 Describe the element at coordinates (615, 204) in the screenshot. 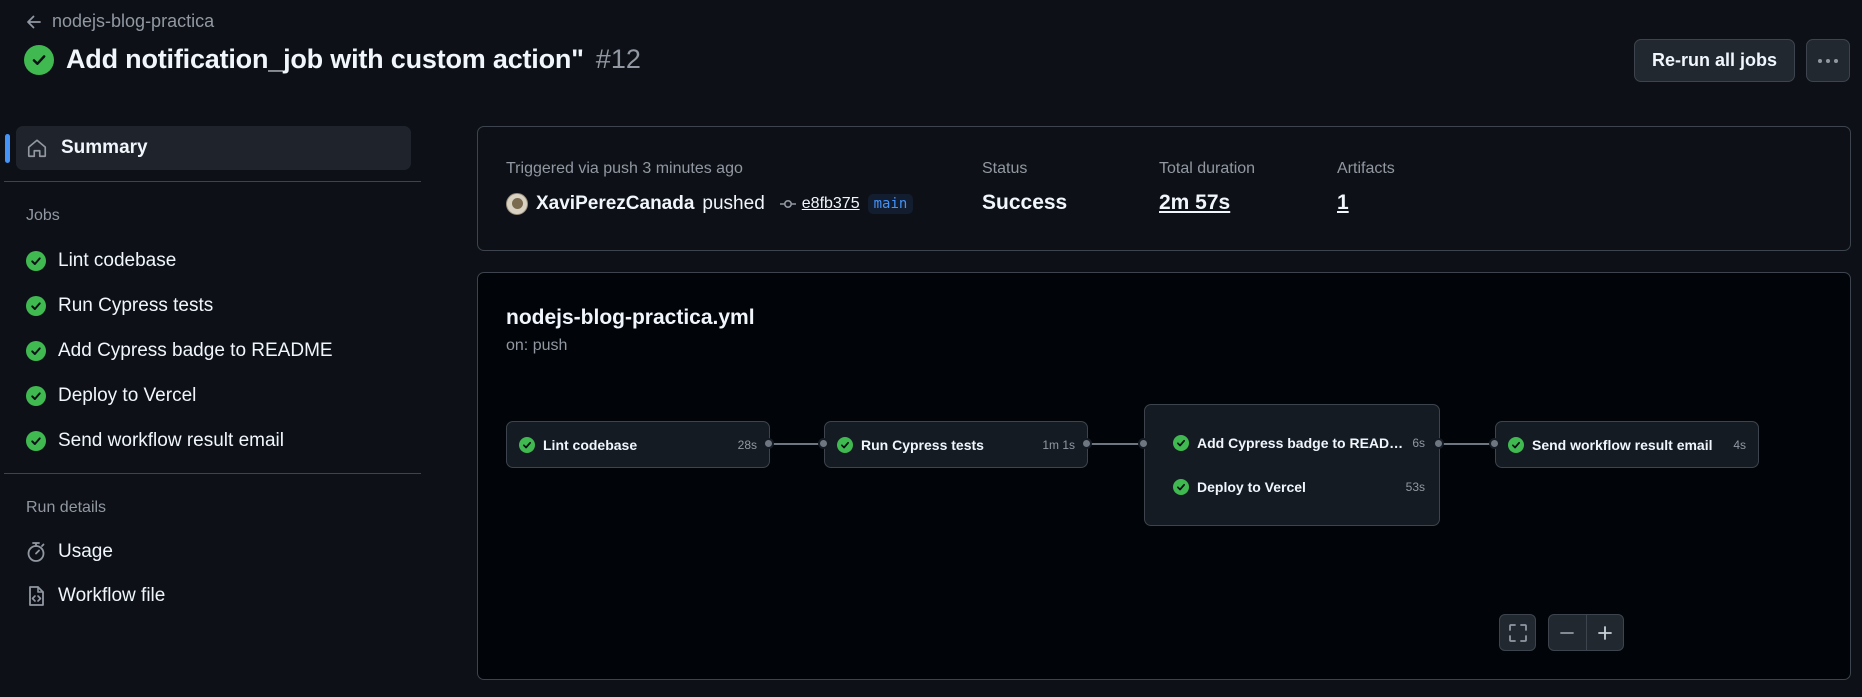

I see `actor-name: XaviPerezCanada` at that location.